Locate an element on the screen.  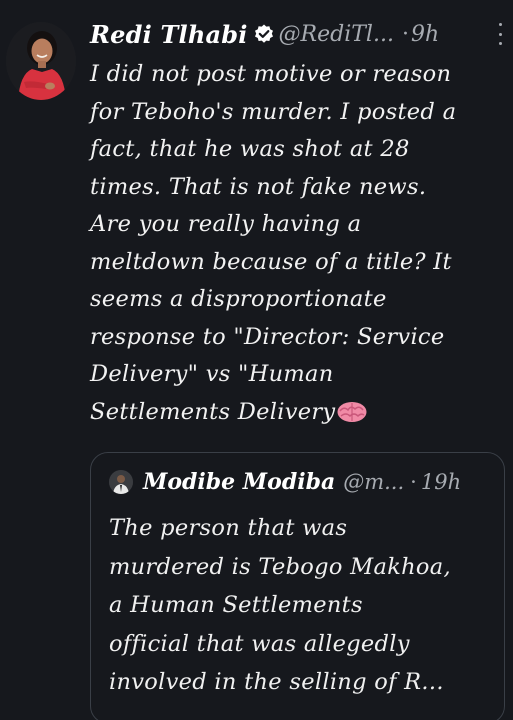
tweet-header: Redi Tlhabi @RediTl... · 9h is located at coordinates (297, 34).